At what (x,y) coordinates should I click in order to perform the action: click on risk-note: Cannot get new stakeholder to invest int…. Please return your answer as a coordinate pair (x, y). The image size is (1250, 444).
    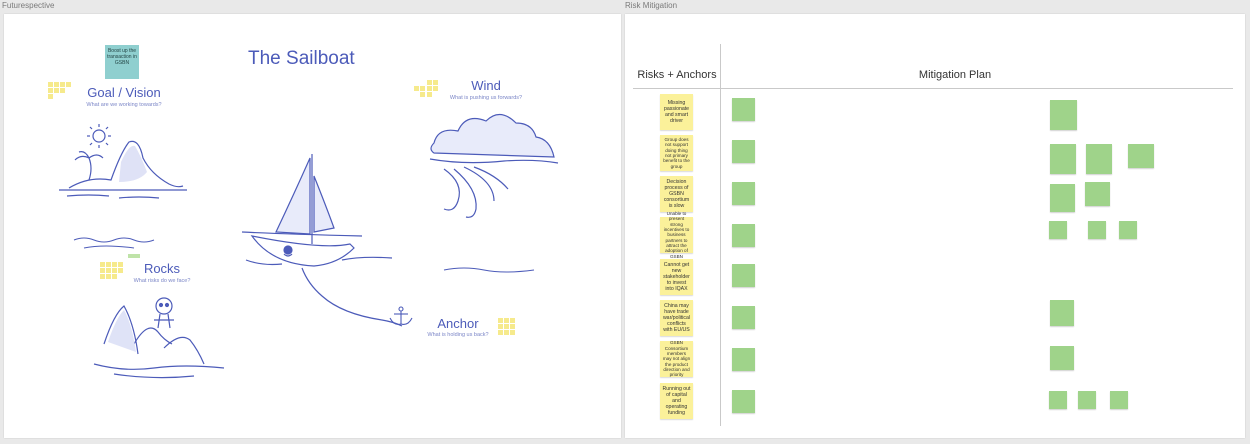
    Looking at the image, I should click on (676, 277).